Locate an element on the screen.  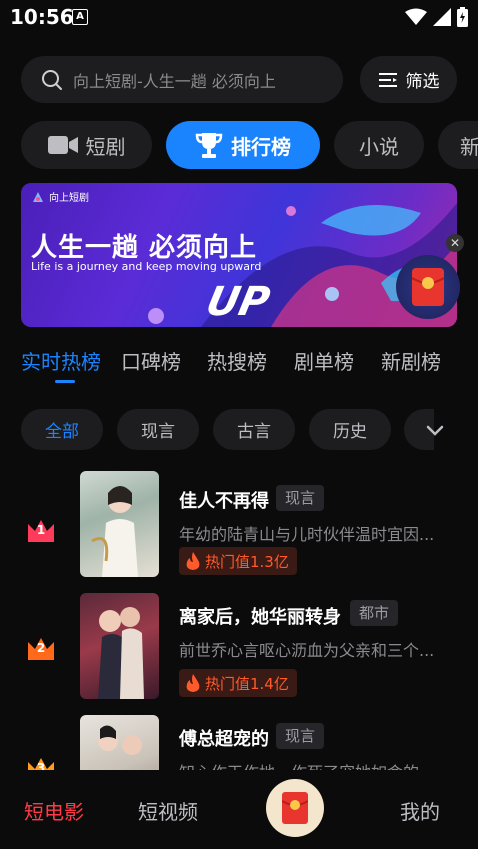
notification-a-icon: A is located at coordinates (80, 17).